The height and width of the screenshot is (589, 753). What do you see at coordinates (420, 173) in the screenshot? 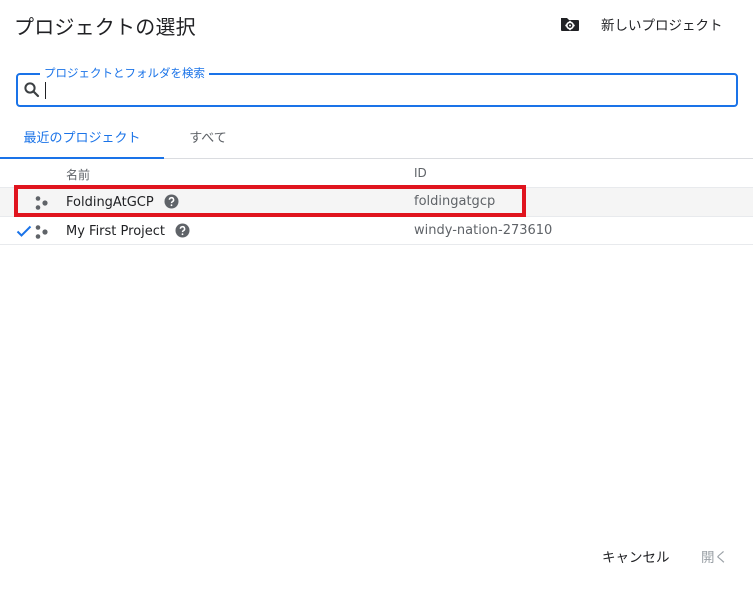
I see `column-header-id: ID` at bounding box center [420, 173].